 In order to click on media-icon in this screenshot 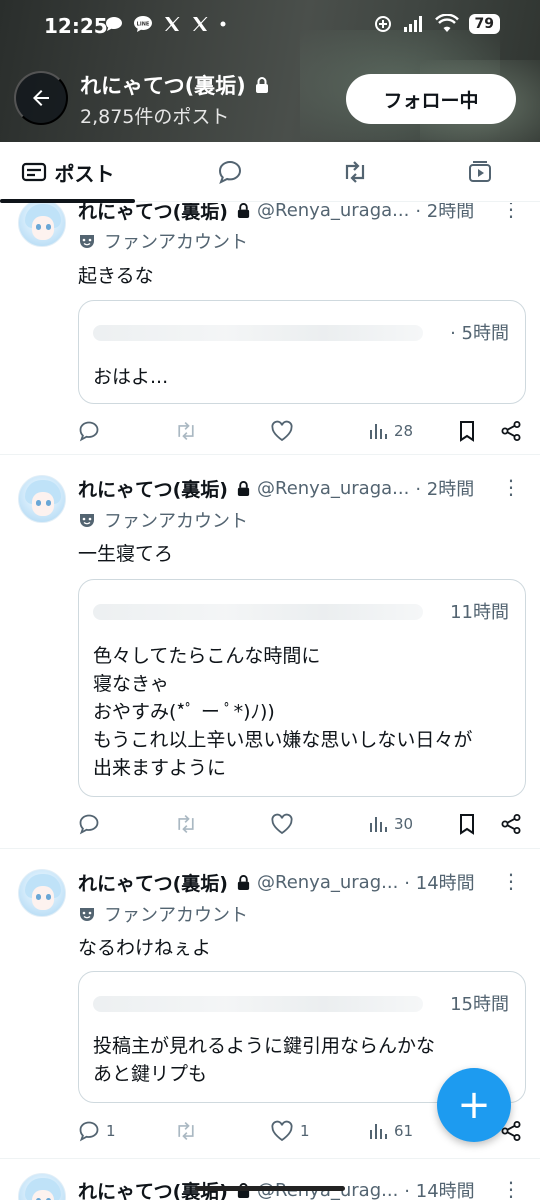, I will do `click(480, 171)`.